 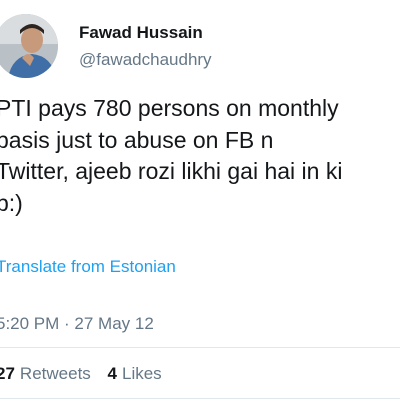 What do you see at coordinates (55, 373) in the screenshot?
I see `retweets-label: Retweets` at bounding box center [55, 373].